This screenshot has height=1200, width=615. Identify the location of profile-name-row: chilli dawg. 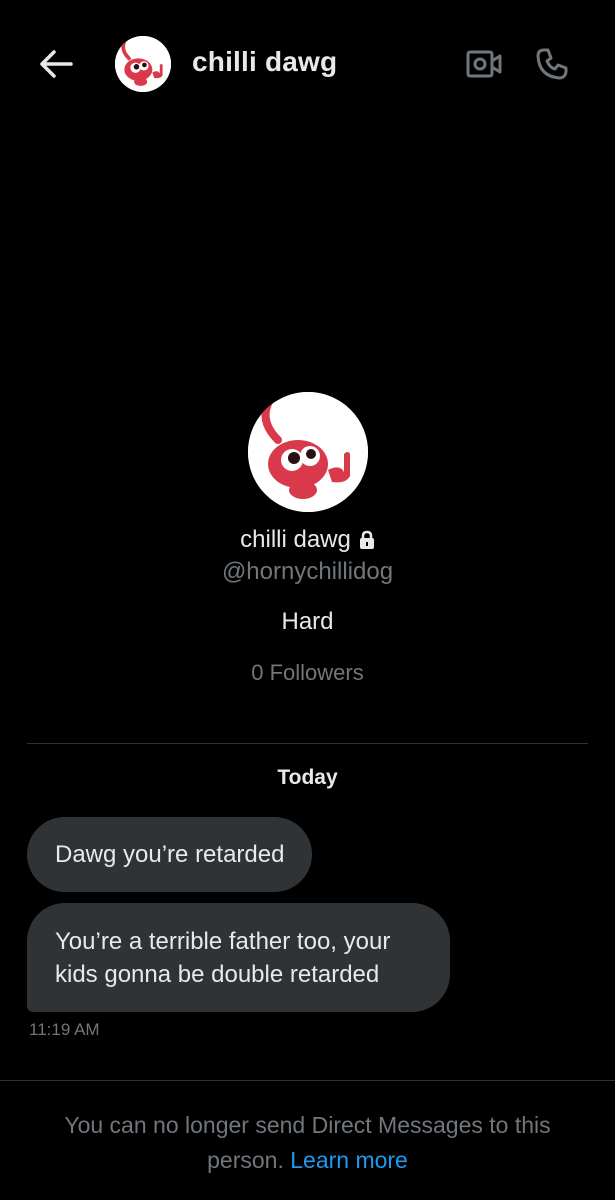
(307, 540).